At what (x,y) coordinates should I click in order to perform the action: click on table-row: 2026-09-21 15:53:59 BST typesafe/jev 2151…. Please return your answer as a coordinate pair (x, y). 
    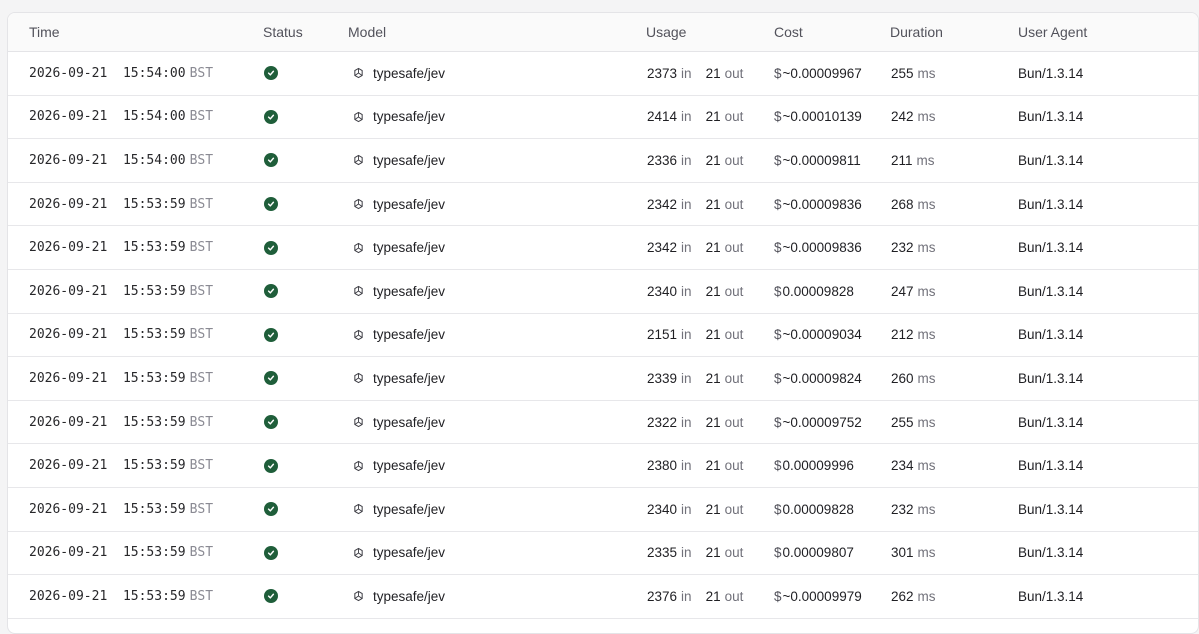
    Looking at the image, I should click on (603, 336).